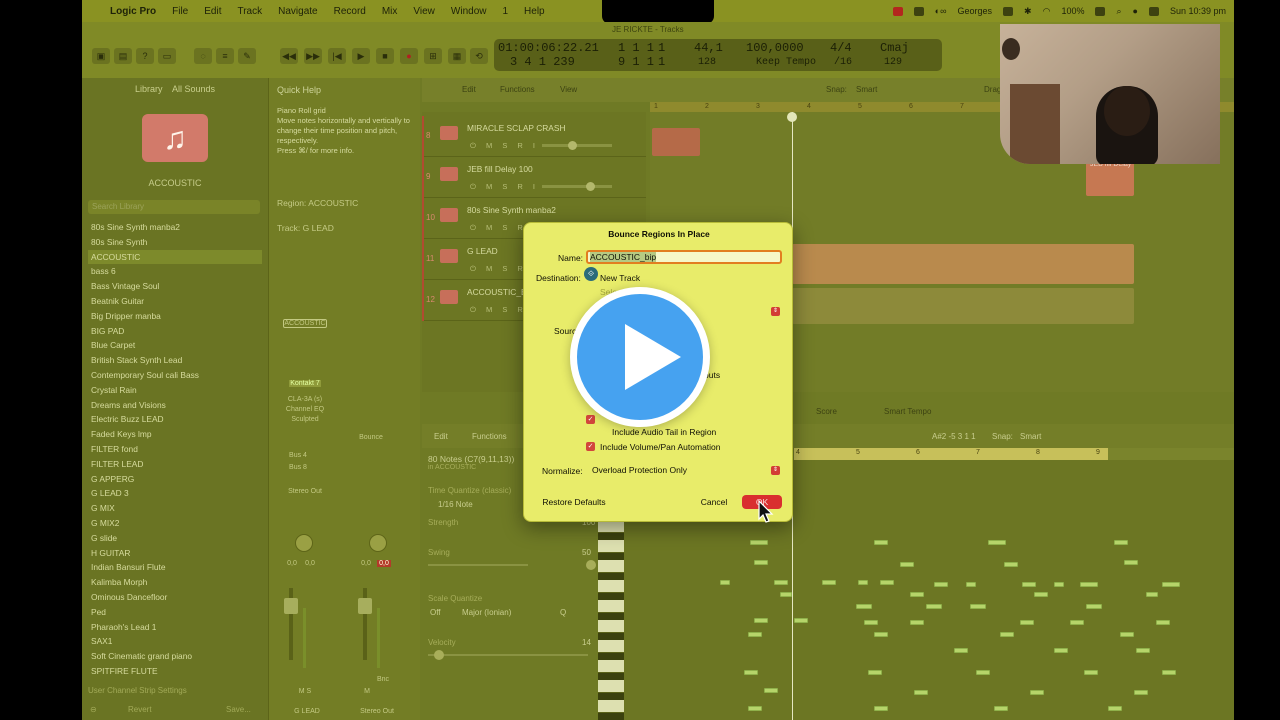 This screenshot has width=1280, height=720. What do you see at coordinates (175, 479) in the screenshot?
I see `library-item: G APPERG` at bounding box center [175, 479].